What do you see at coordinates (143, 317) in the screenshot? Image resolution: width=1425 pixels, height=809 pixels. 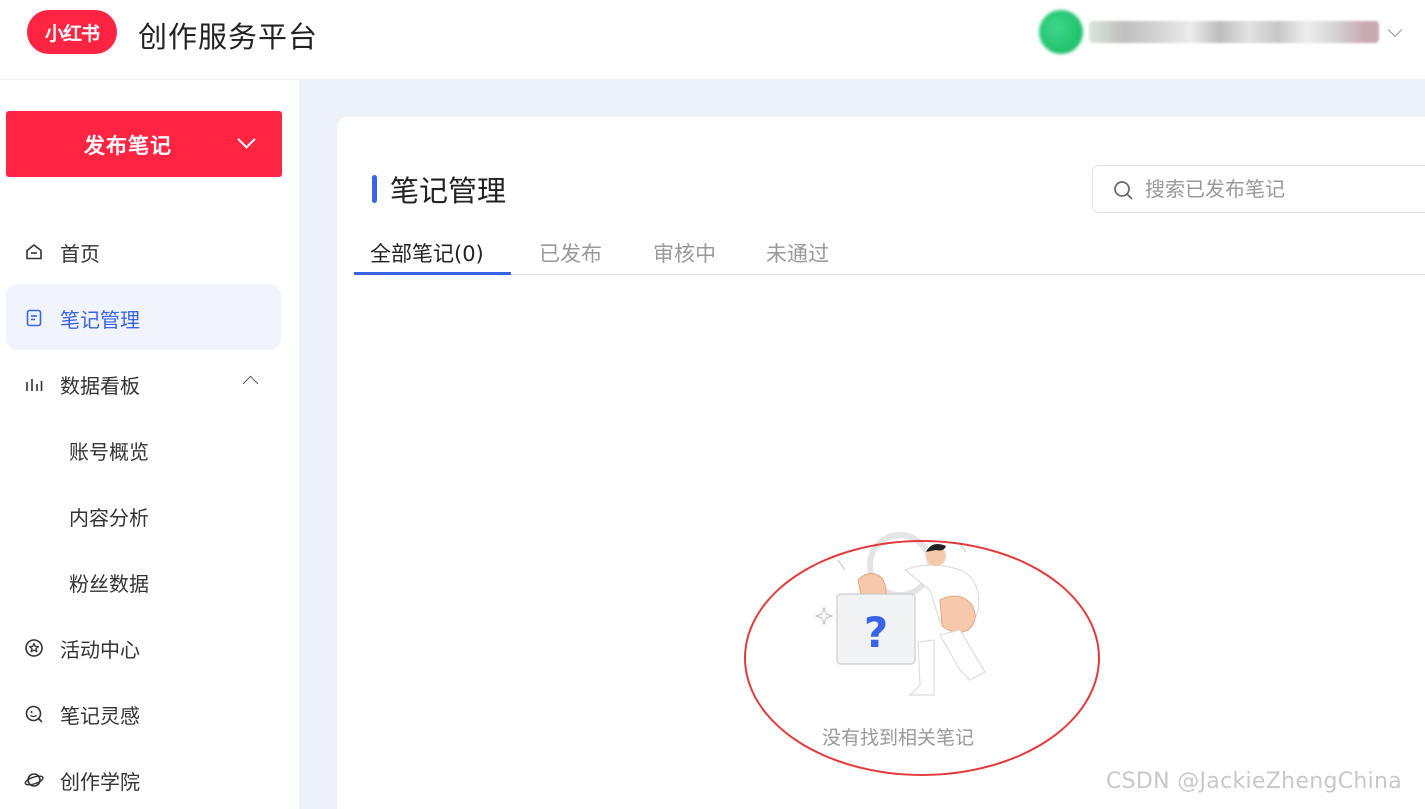 I see `sidebar-item-note-management: 笔记管理` at bounding box center [143, 317].